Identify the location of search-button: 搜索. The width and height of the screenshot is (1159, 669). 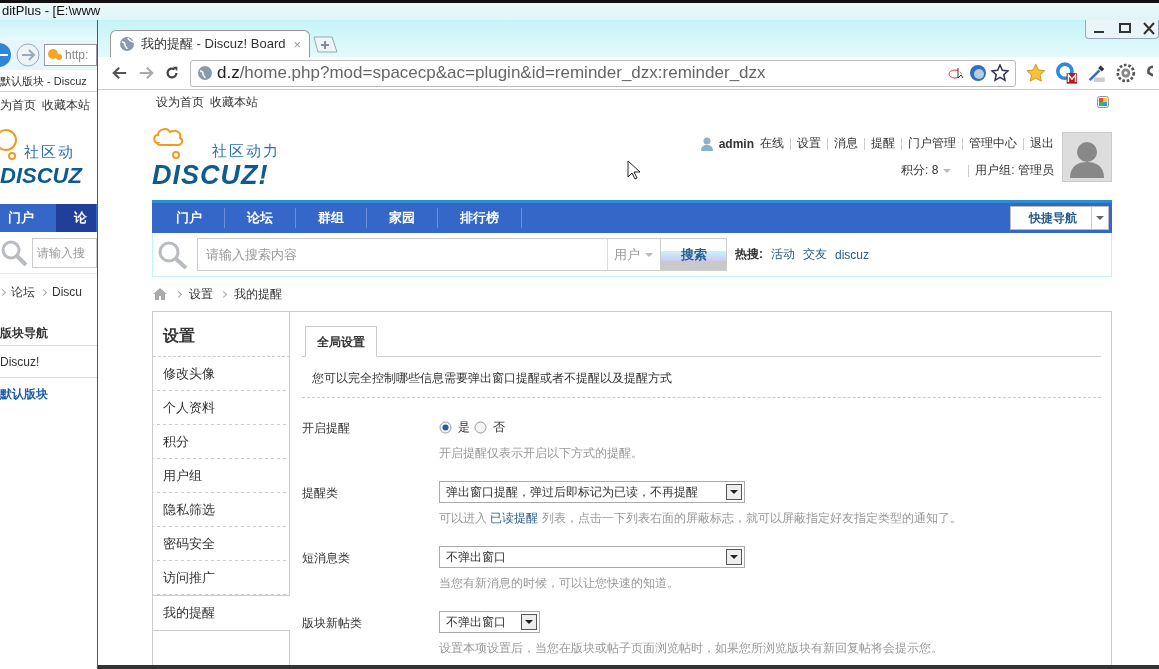
(694, 254).